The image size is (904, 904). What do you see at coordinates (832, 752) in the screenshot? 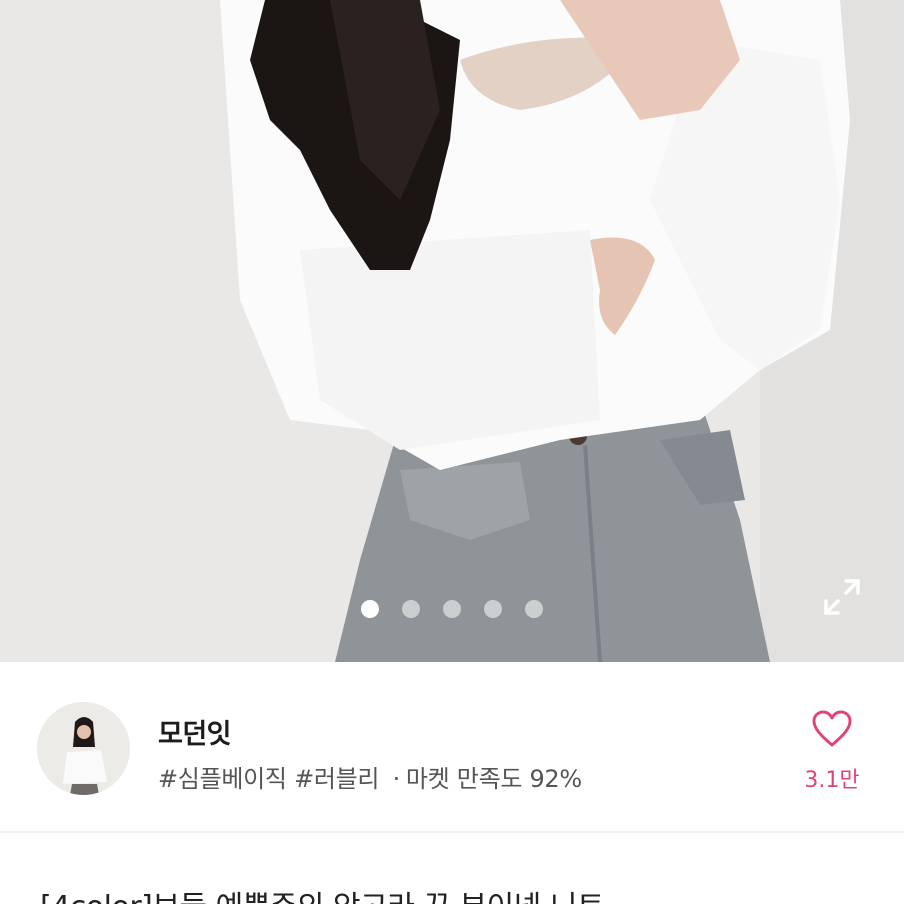
I see `like-button: 3.1만` at bounding box center [832, 752].